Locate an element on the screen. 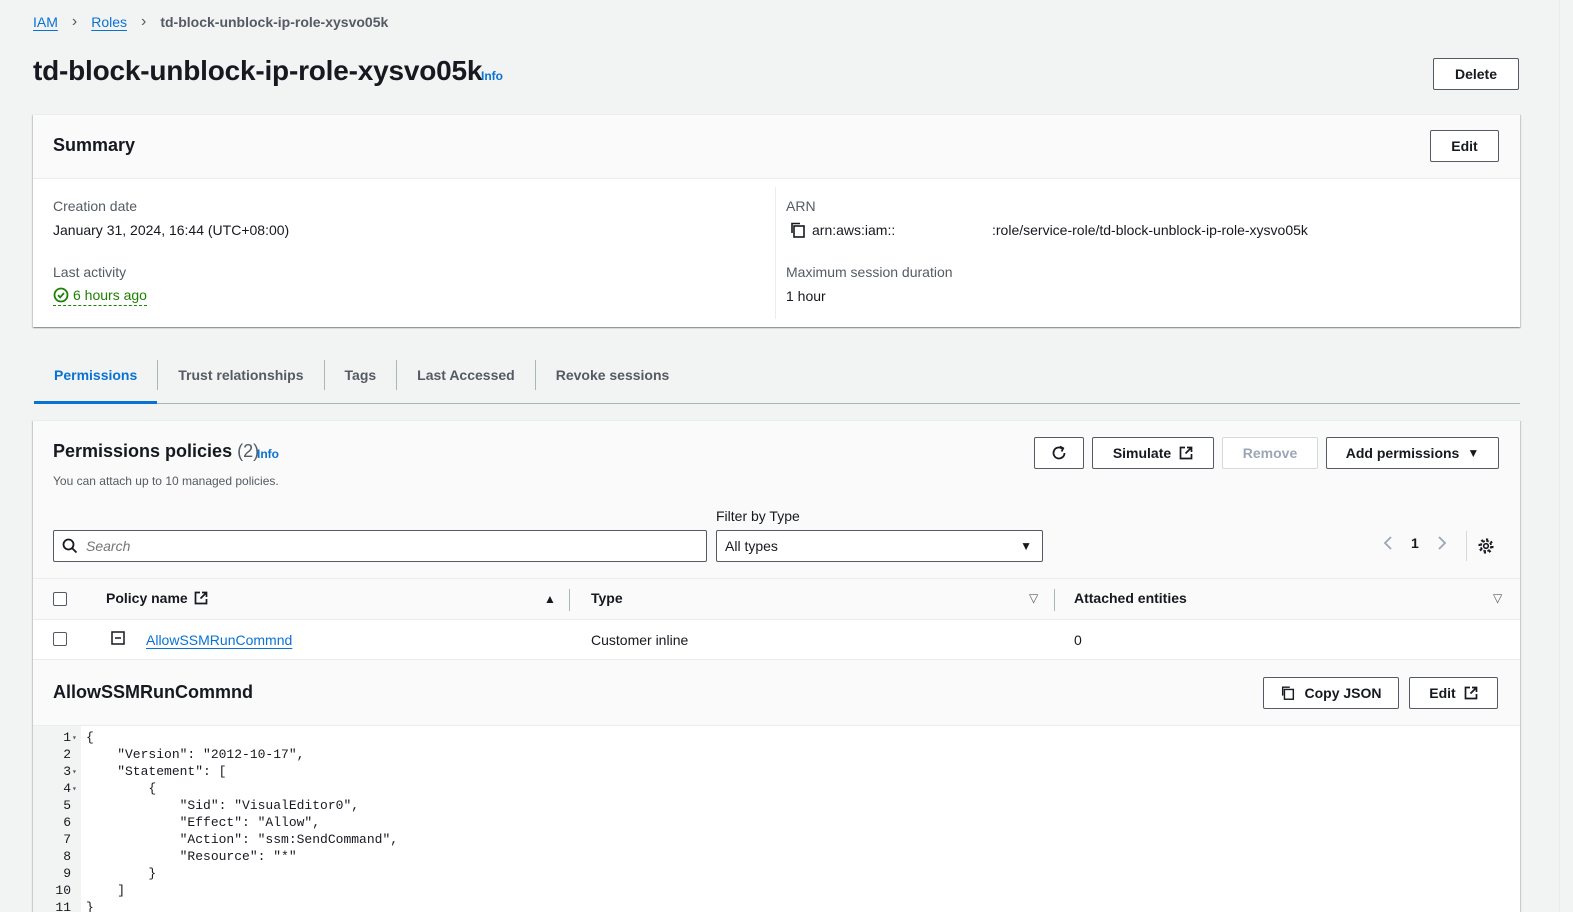 The height and width of the screenshot is (912, 1573). policy-table-header: Policy name ▲ Type ▽ Attached entities ▽ is located at coordinates (776, 599).